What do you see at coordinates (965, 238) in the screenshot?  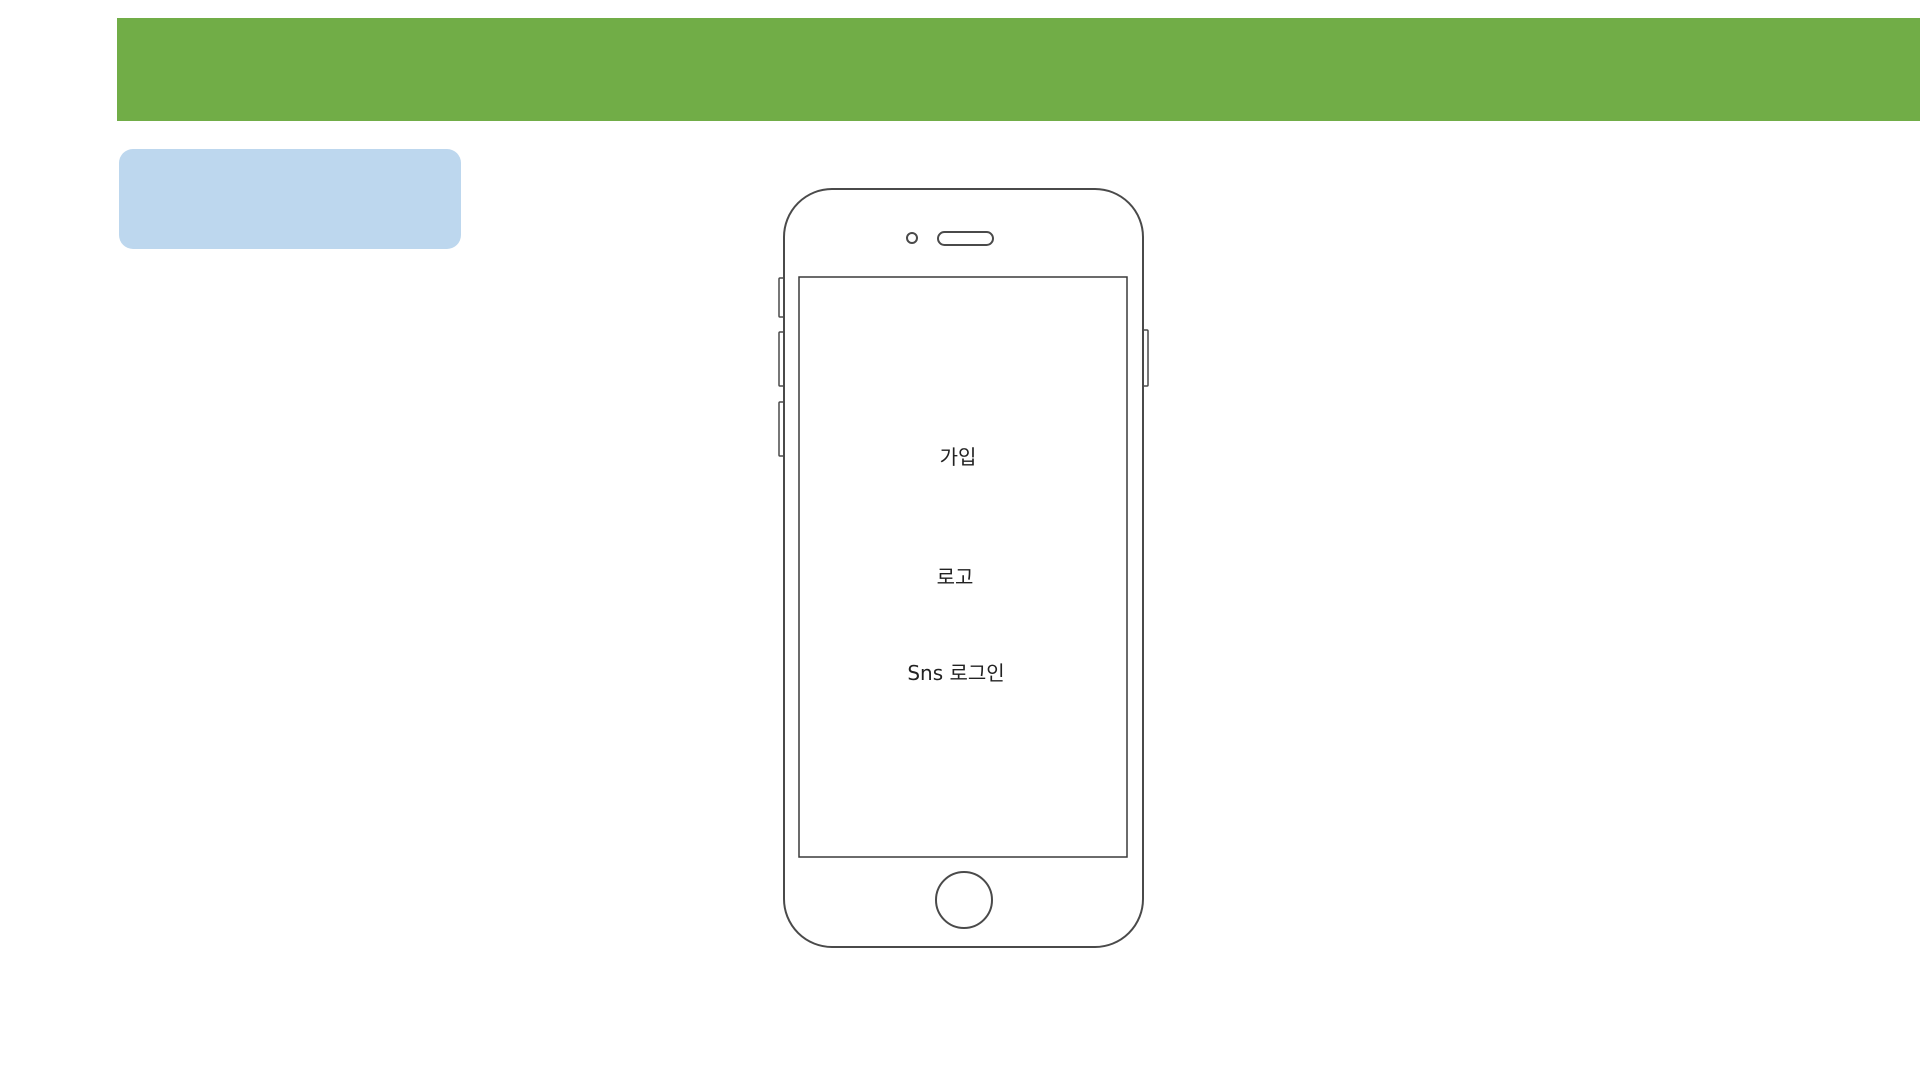 I see `speaker-grille` at bounding box center [965, 238].